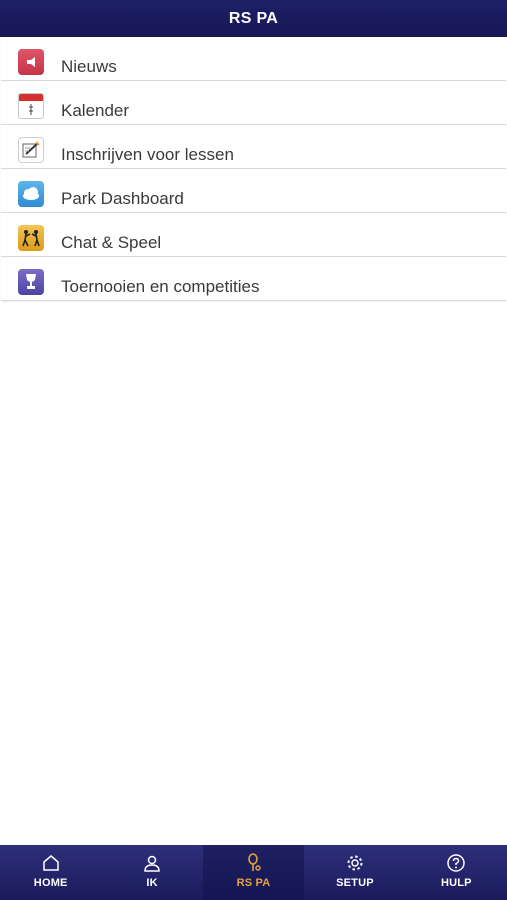 Image resolution: width=507 pixels, height=900 pixels. Describe the element at coordinates (253, 147) in the screenshot. I see `menu-item-inschrijven: Inschrijven voor lessen` at that location.